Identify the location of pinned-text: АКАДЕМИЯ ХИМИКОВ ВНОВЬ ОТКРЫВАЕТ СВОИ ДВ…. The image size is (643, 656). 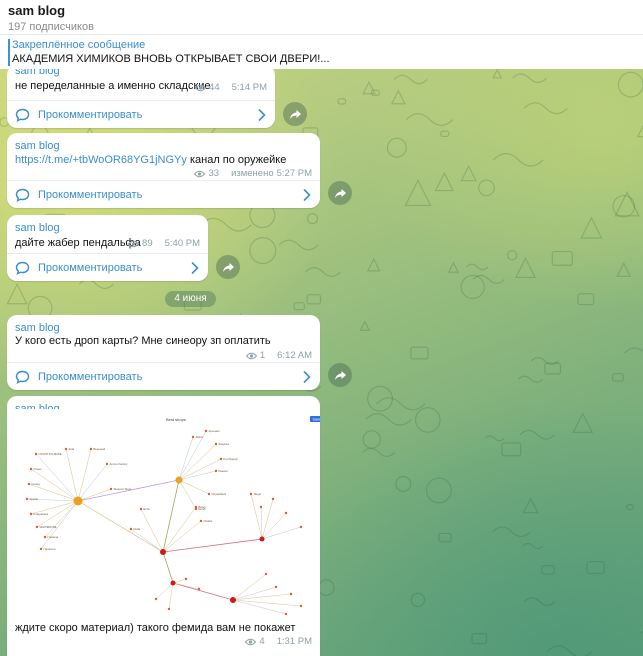
(171, 59).